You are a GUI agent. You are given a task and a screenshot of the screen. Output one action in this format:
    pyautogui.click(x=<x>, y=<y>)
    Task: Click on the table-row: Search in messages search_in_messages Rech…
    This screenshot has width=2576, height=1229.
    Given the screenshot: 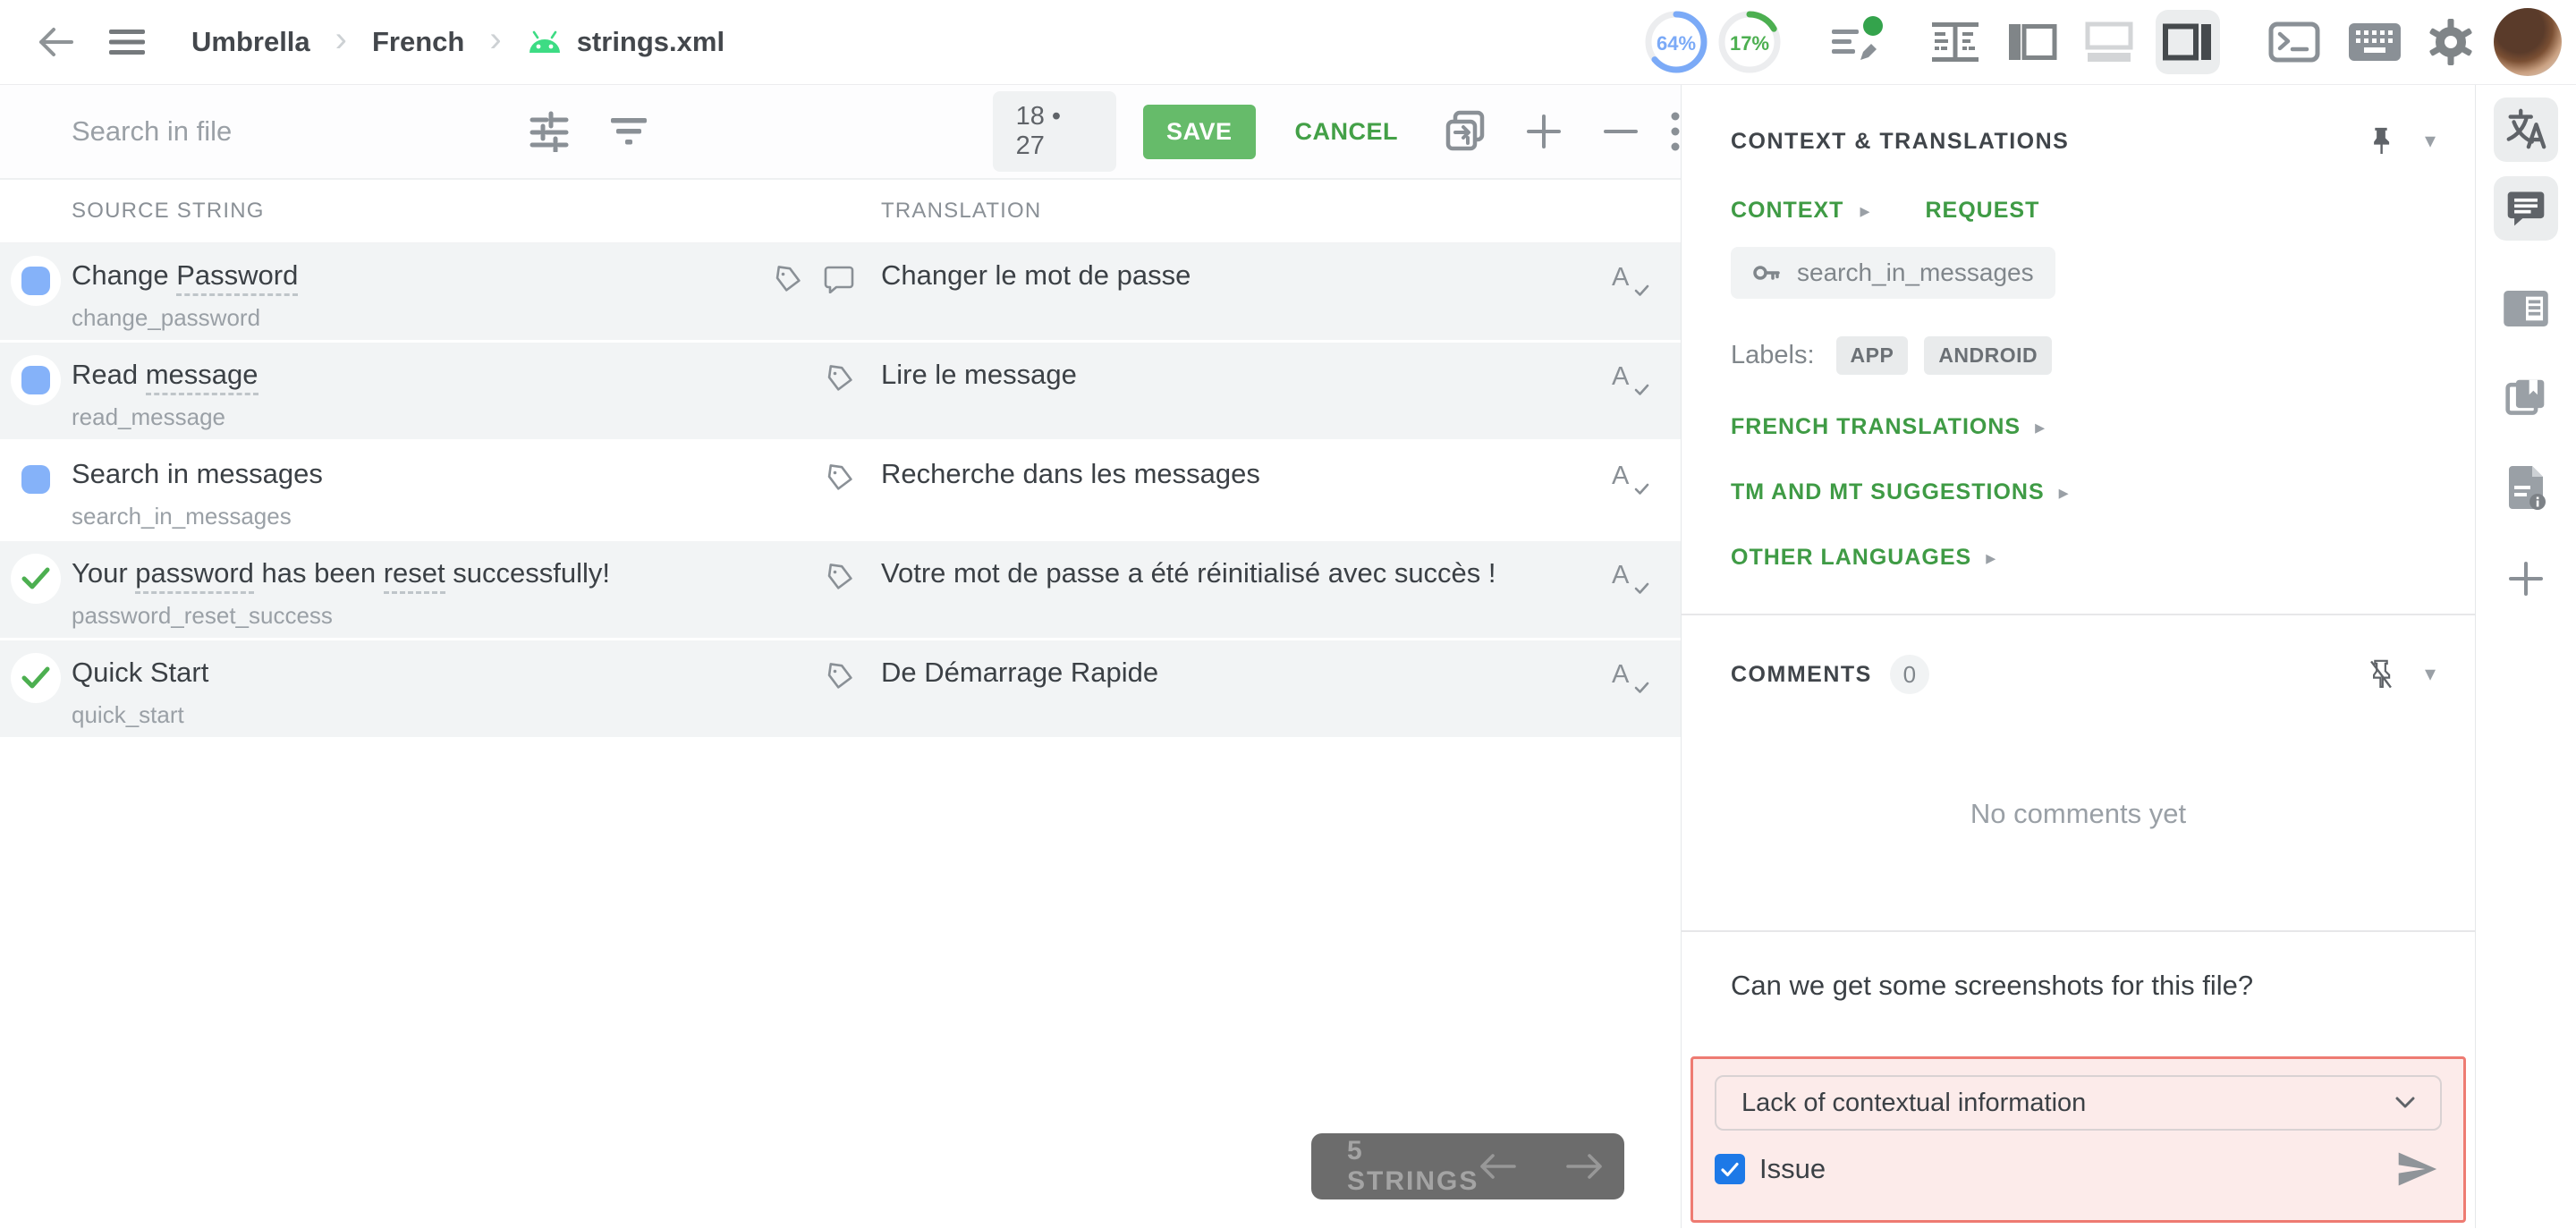 What is the action you would take?
    pyautogui.click(x=840, y=491)
    